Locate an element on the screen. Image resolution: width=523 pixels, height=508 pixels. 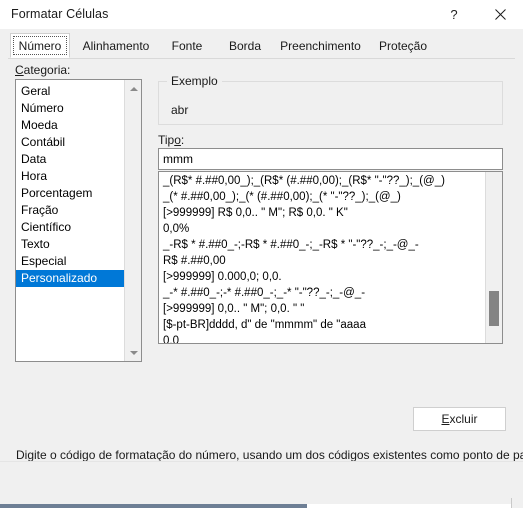
excluir-label-after: xcluir is located at coordinates (463, 419).